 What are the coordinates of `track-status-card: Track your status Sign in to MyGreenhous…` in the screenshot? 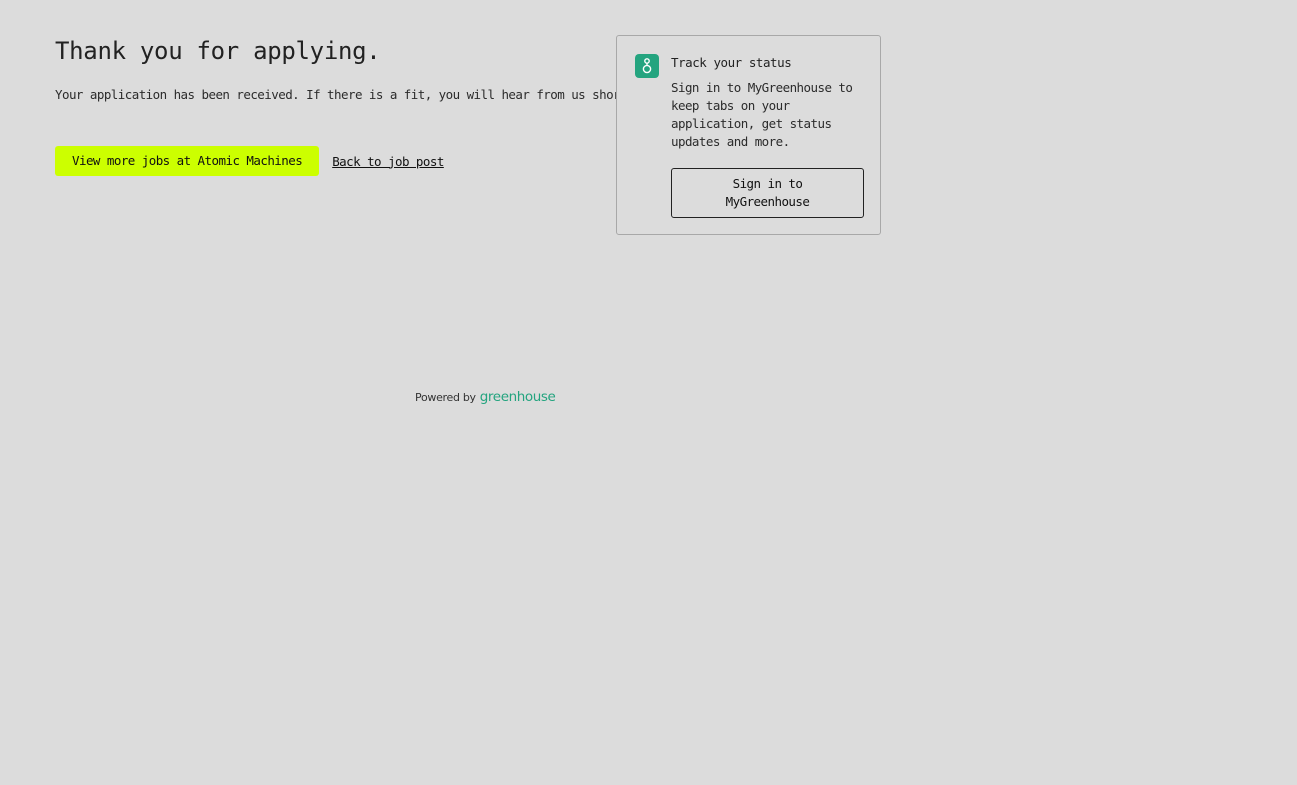 It's located at (748, 135).